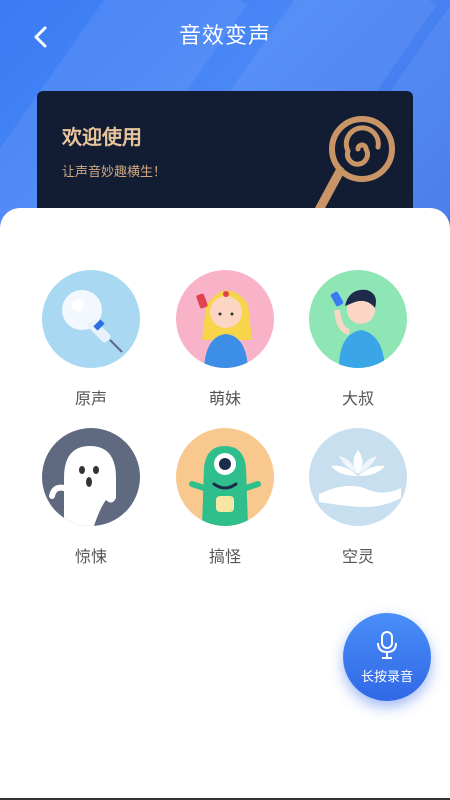 This screenshot has width=450, height=800. I want to click on record-button: 长按录音, so click(387, 657).